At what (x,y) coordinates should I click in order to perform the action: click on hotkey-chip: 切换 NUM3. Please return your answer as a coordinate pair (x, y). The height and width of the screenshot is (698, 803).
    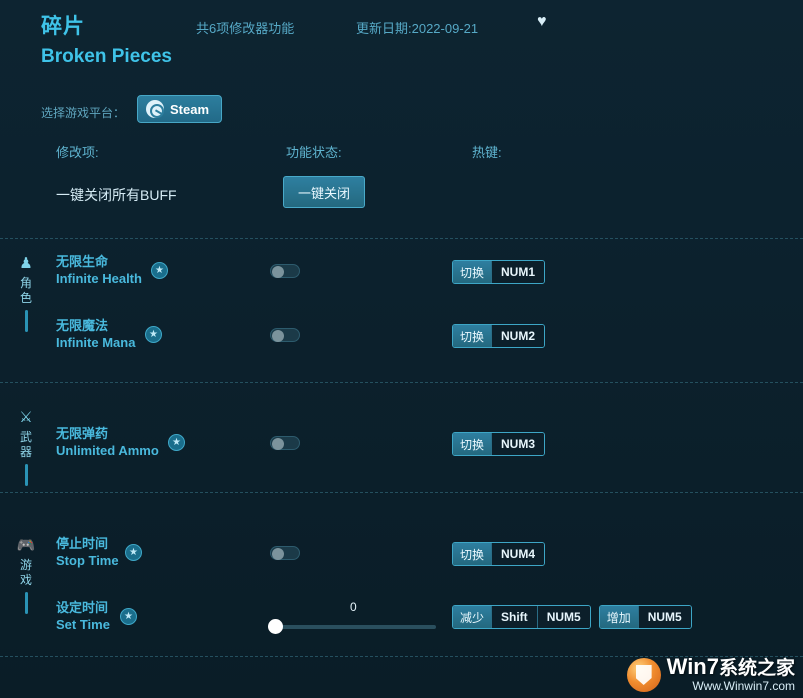
    Looking at the image, I should click on (499, 444).